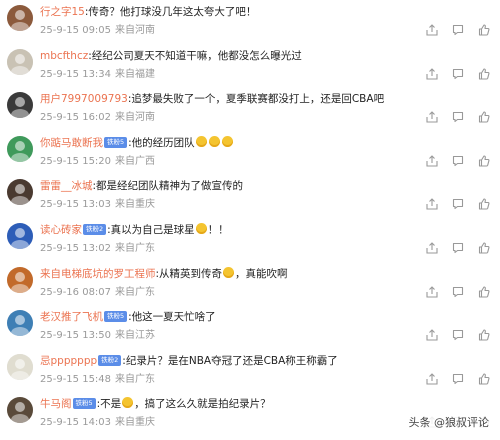  What do you see at coordinates (68, 361) in the screenshot?
I see `username-link: 忌ppppppp` at bounding box center [68, 361].